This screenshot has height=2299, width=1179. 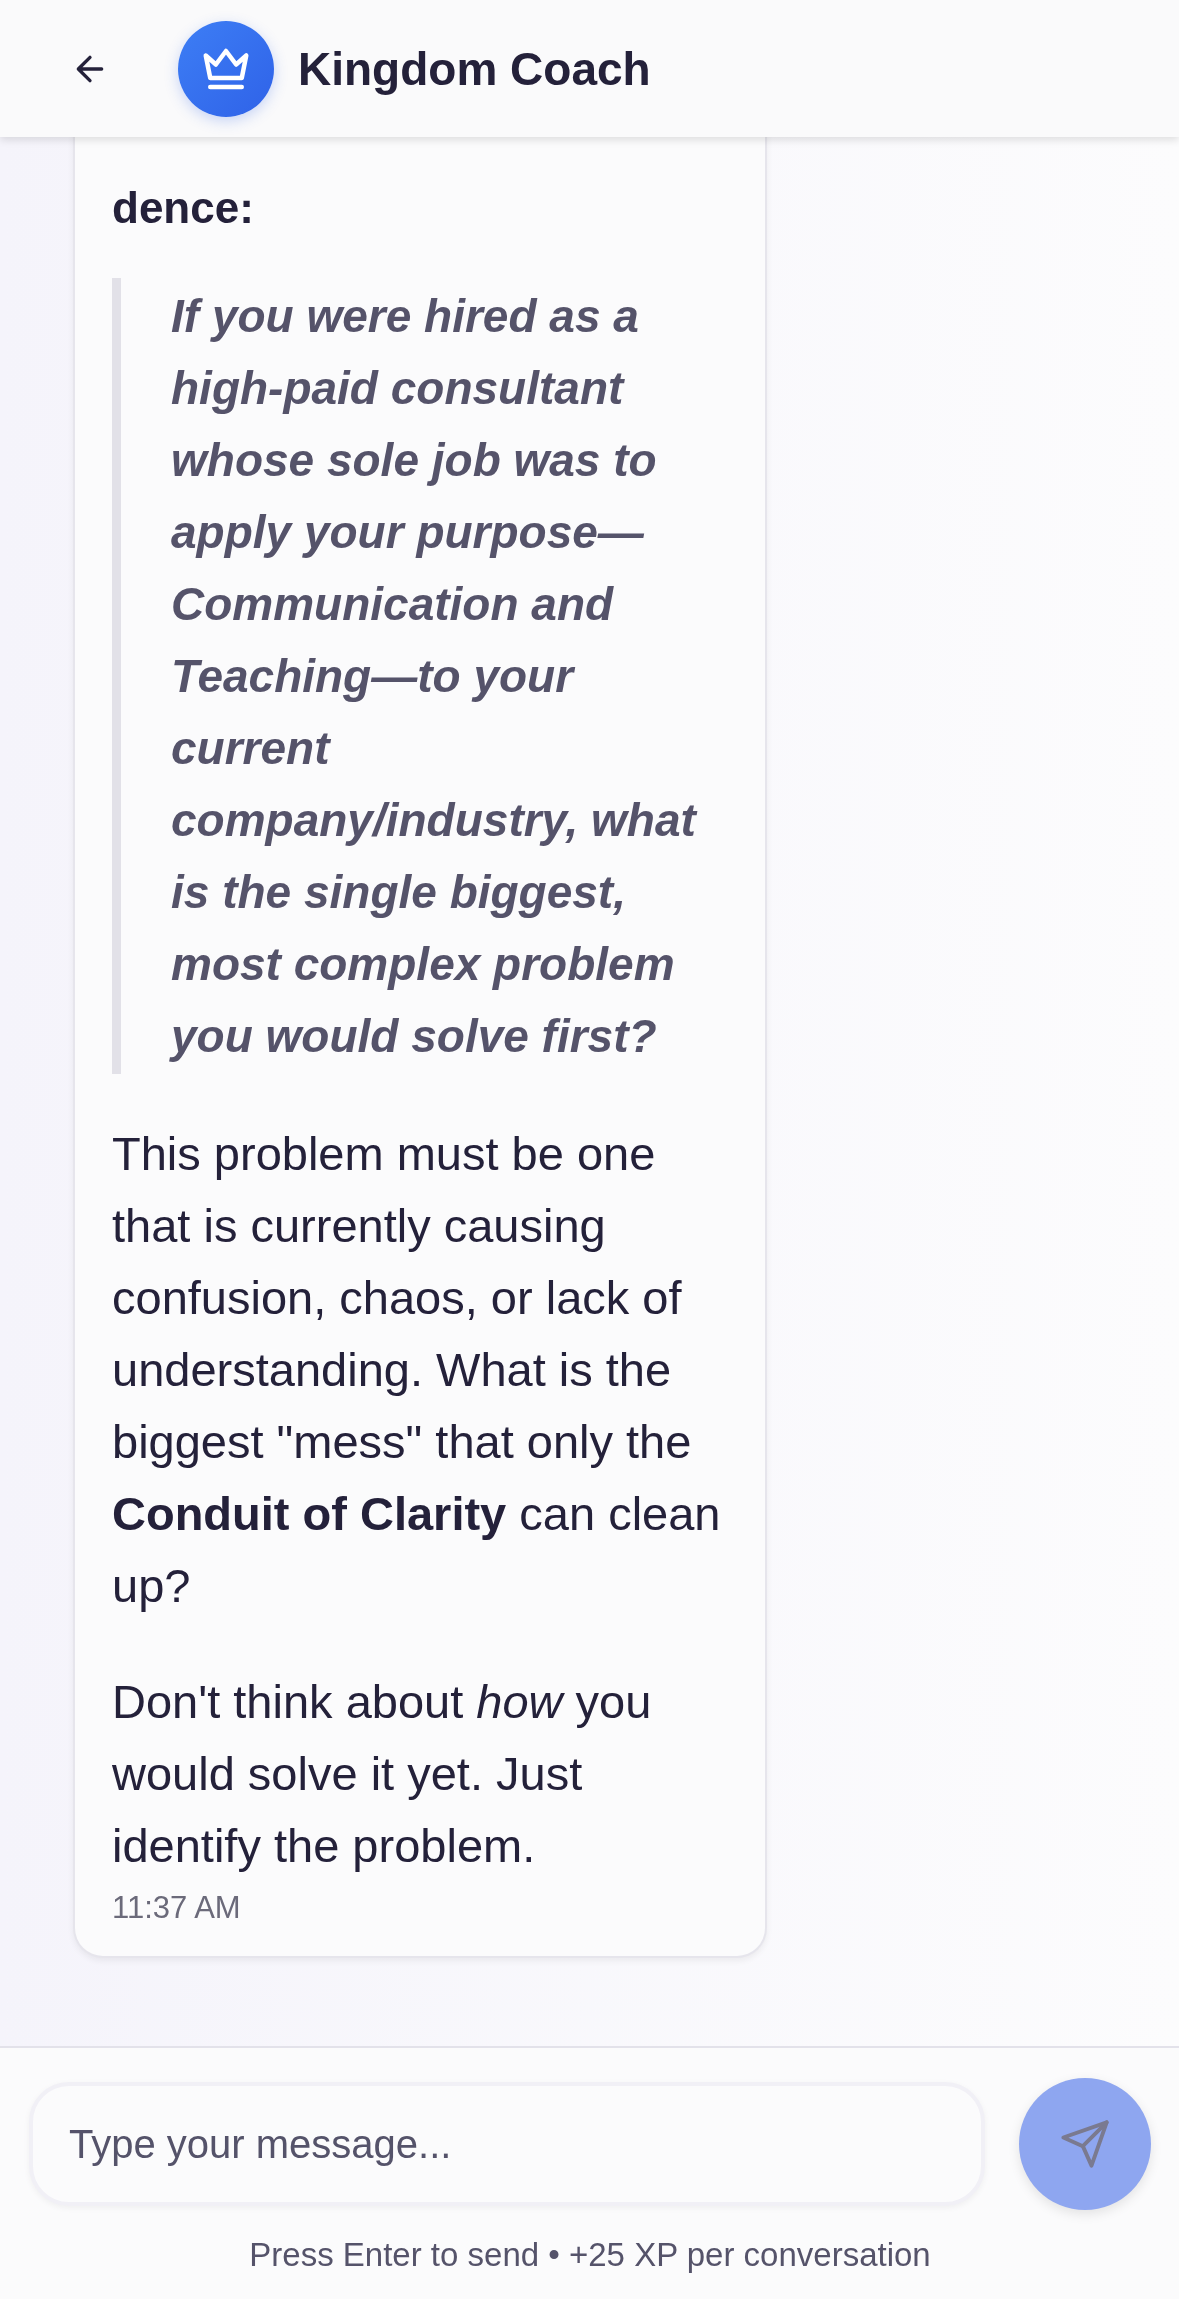 I want to click on message-text: Don't think about how you would solve it yet. Just identify the problem., so click(x=382, y=1774).